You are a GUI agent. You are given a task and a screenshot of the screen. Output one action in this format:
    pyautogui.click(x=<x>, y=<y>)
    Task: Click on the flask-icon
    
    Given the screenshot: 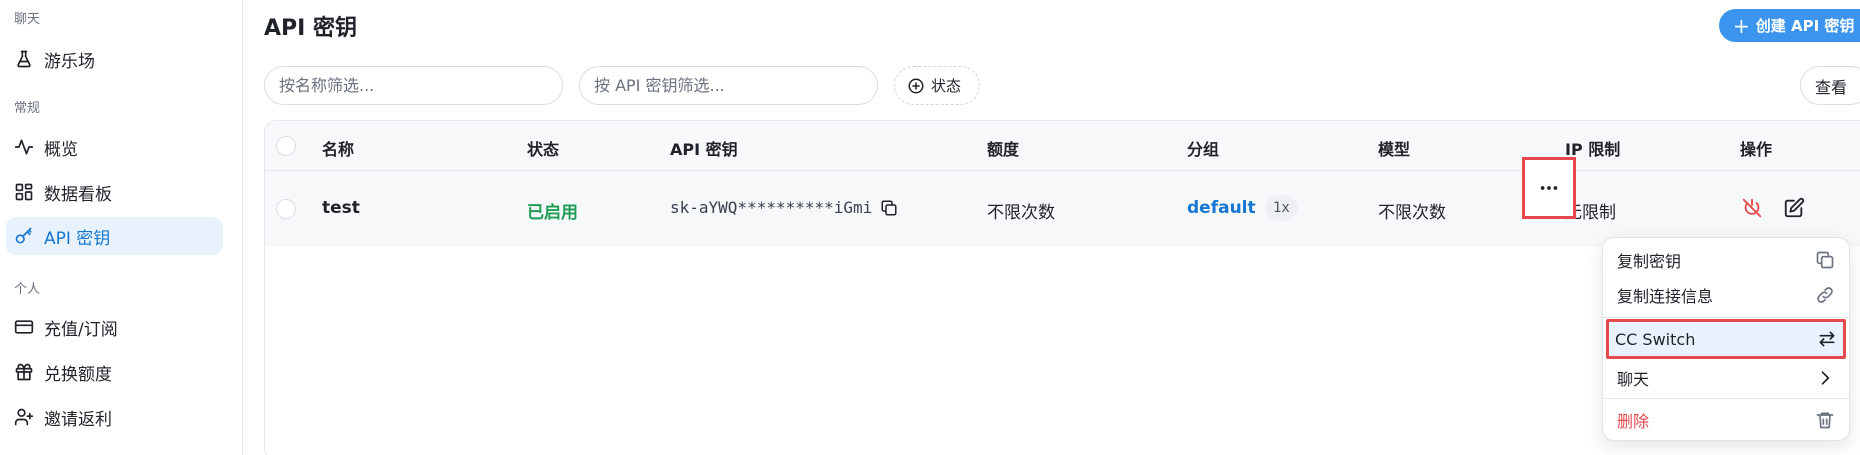 What is the action you would take?
    pyautogui.click(x=24, y=59)
    